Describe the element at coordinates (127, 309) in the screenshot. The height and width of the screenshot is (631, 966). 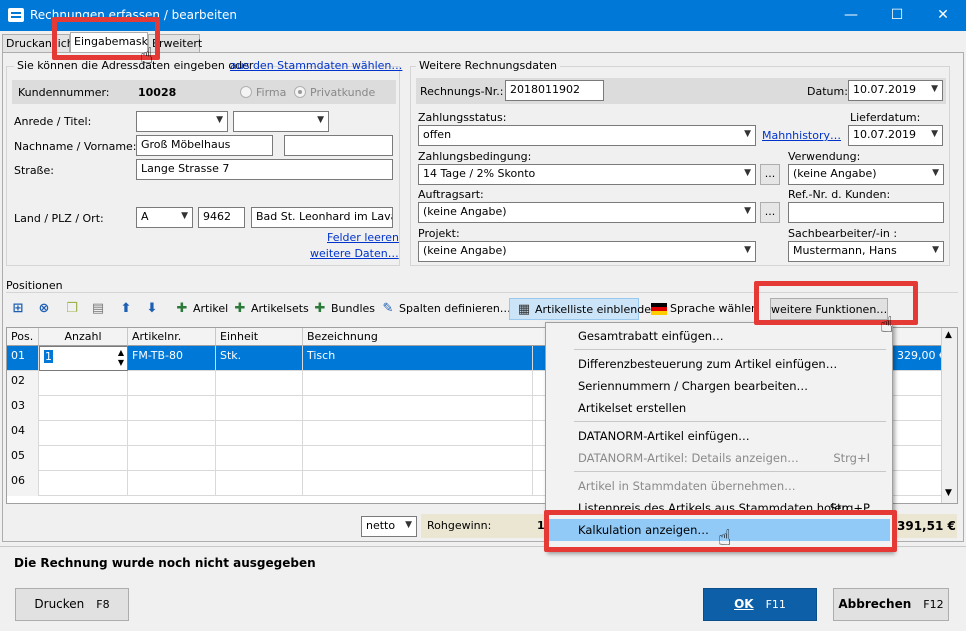
I see `move-up-button: ⬆` at that location.